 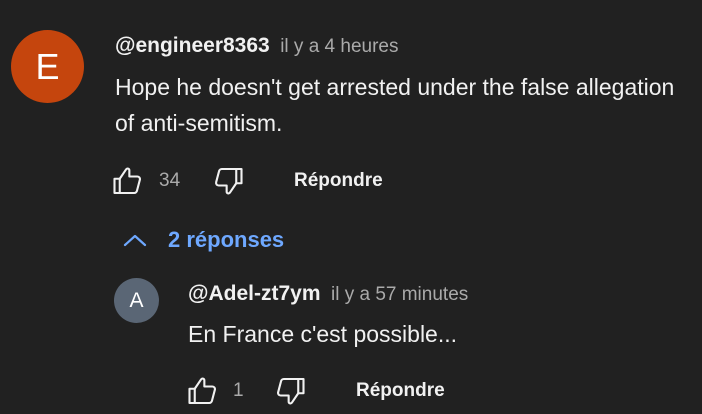 What do you see at coordinates (254, 293) in the screenshot?
I see `reply-author: @Adel-zt7ym` at bounding box center [254, 293].